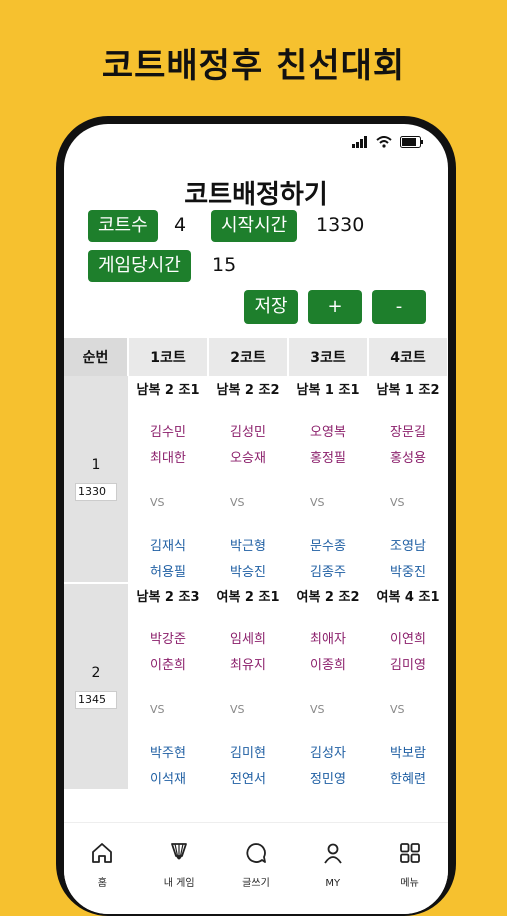 The image size is (507, 916). Describe the element at coordinates (248, 597) in the screenshot. I see `game-label: 여복 2 조1` at that location.